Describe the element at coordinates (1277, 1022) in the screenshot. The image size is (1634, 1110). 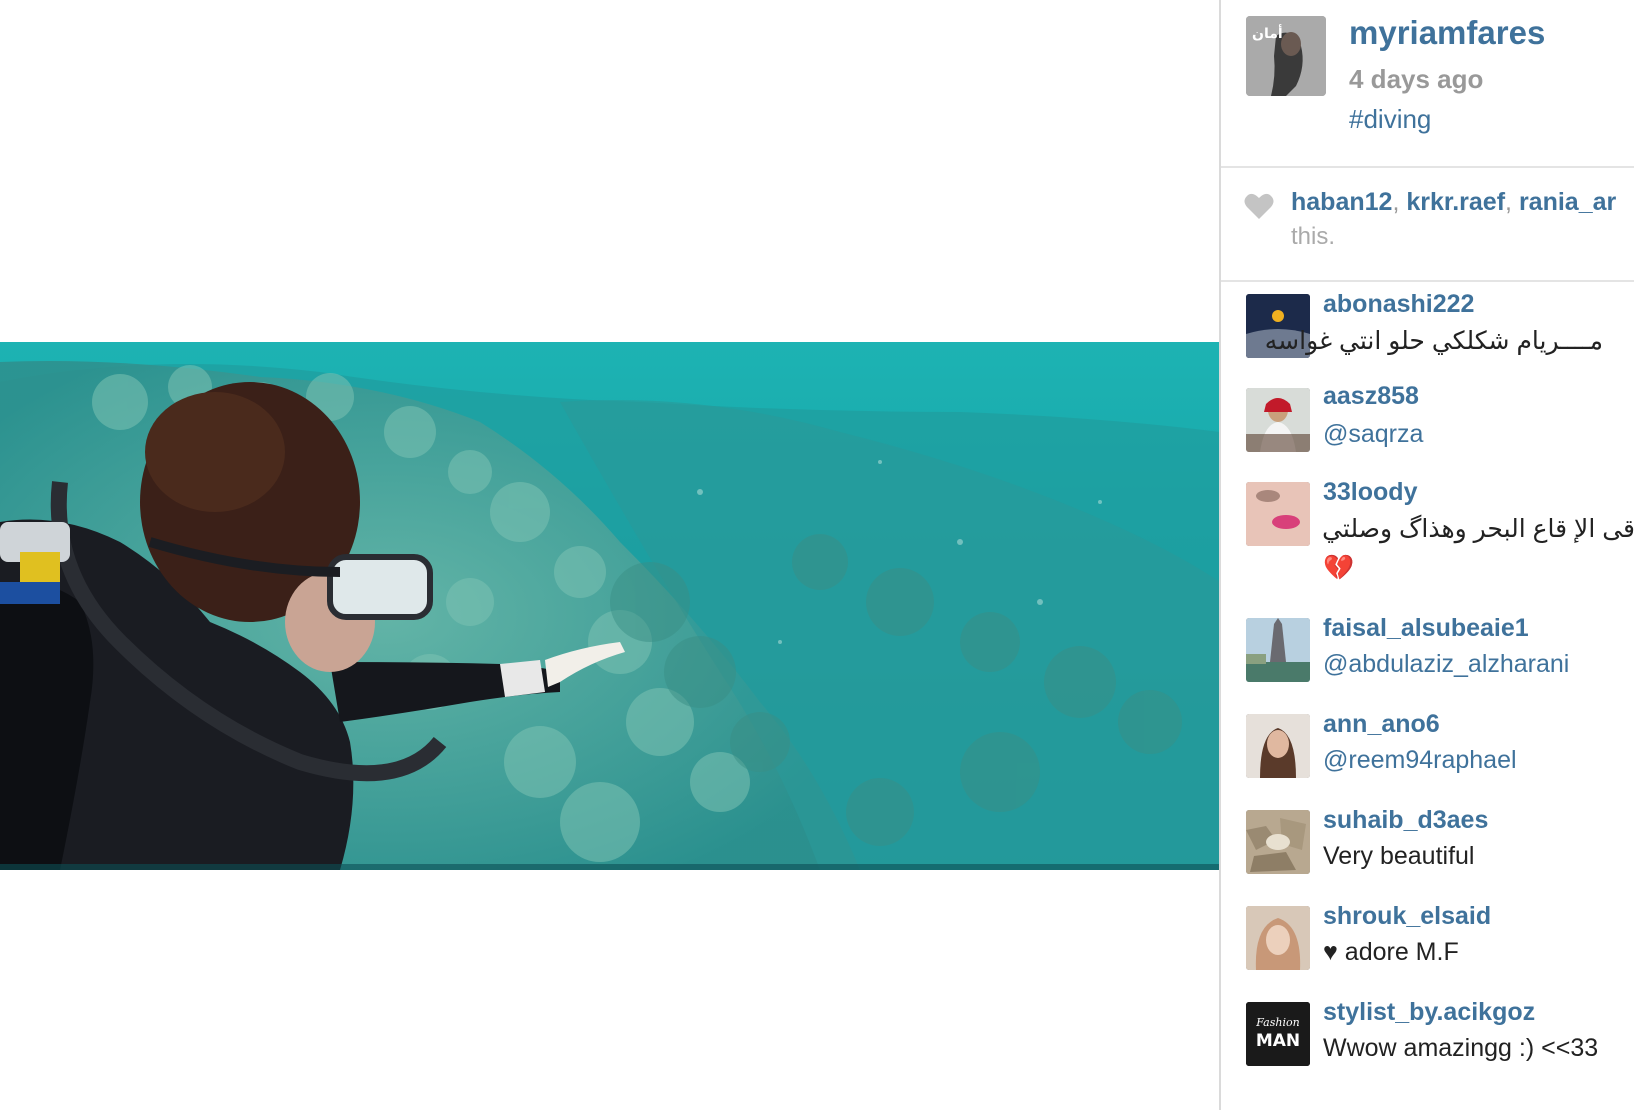
I see `avatar-text-top: Fashion` at that location.